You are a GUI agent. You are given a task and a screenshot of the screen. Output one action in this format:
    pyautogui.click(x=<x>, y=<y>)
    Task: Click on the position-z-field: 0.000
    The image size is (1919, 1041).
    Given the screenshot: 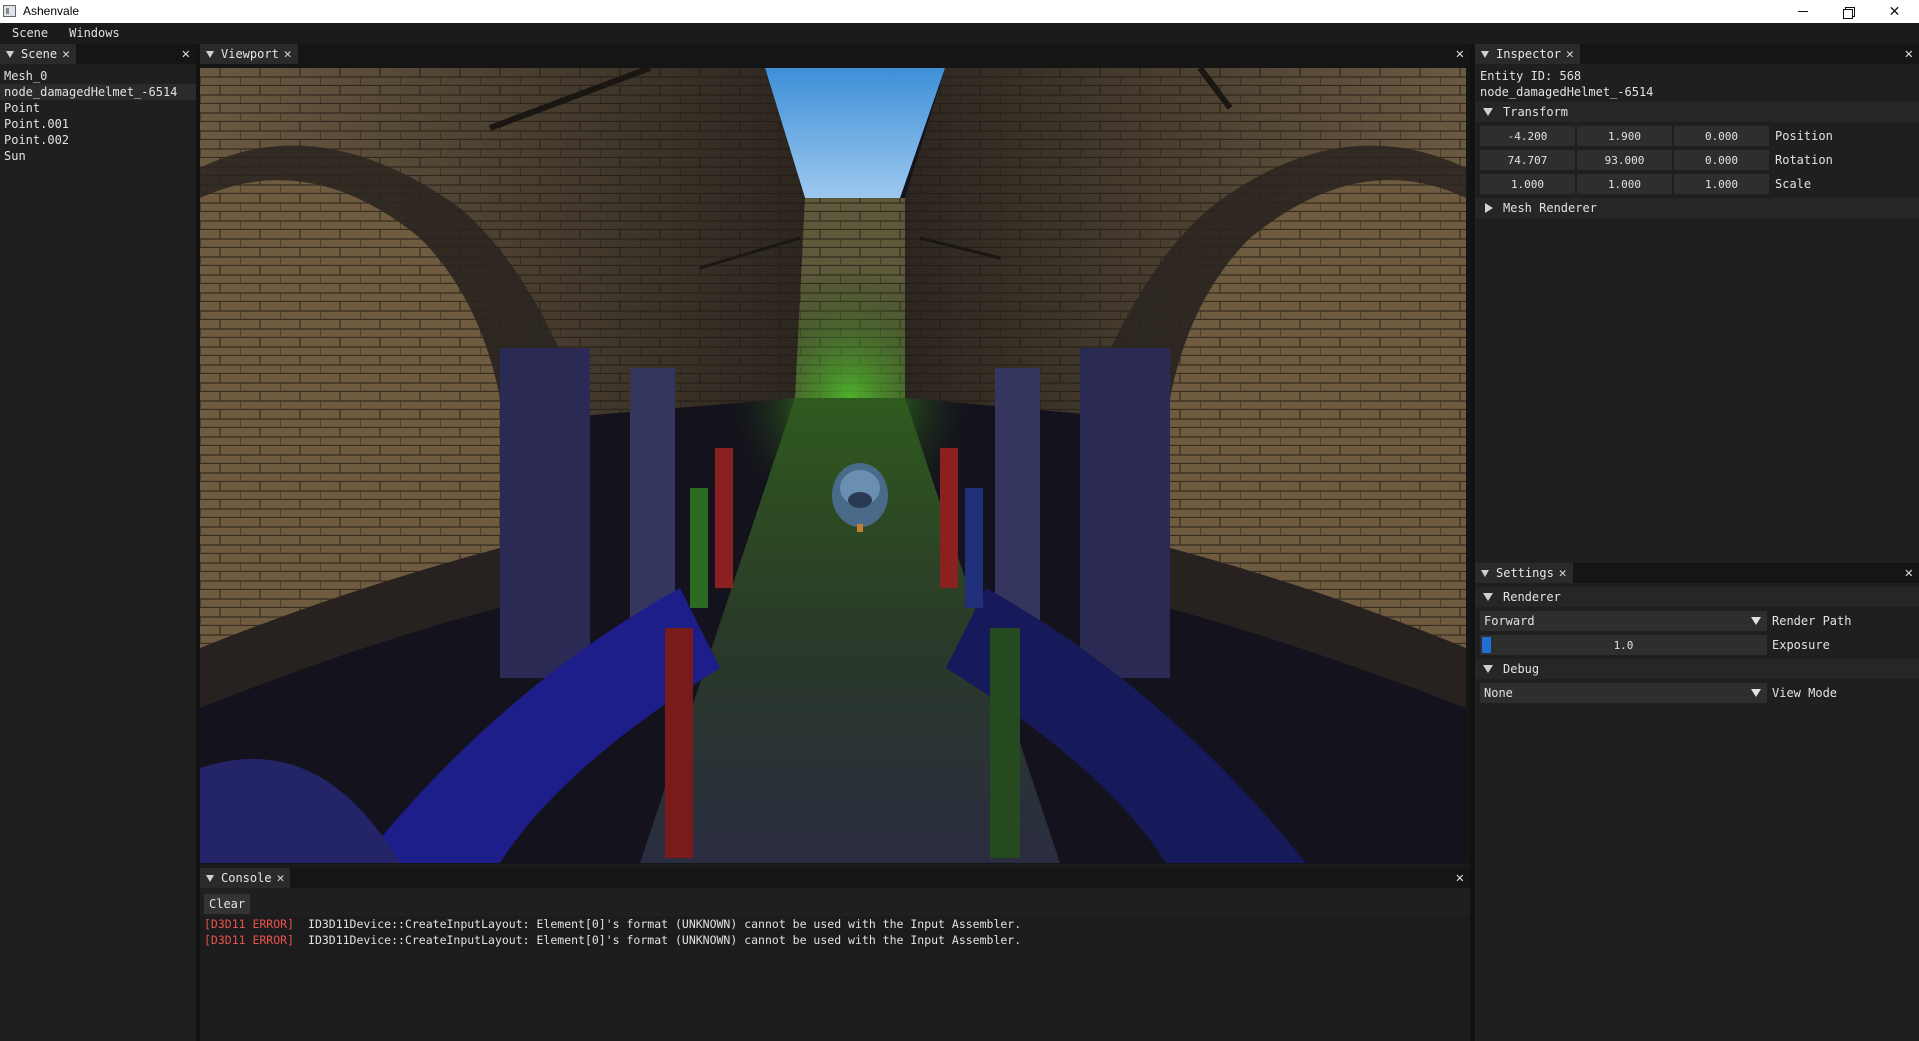 What is the action you would take?
    pyautogui.click(x=1721, y=136)
    